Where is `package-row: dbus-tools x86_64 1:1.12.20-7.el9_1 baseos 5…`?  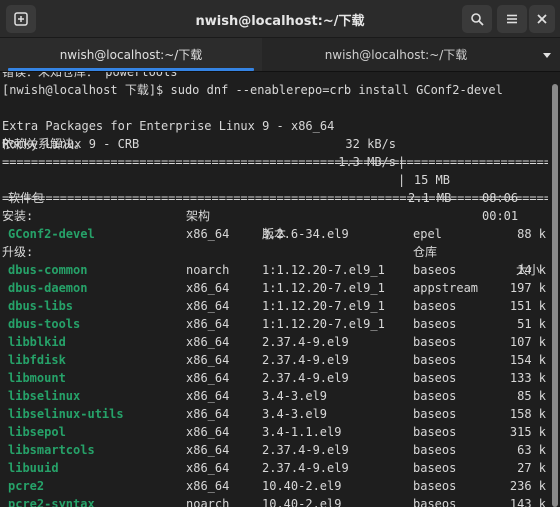
package-row: dbus-tools x86_64 1:1.12.20-7.el9_1 baseos 5… is located at coordinates (275, 324).